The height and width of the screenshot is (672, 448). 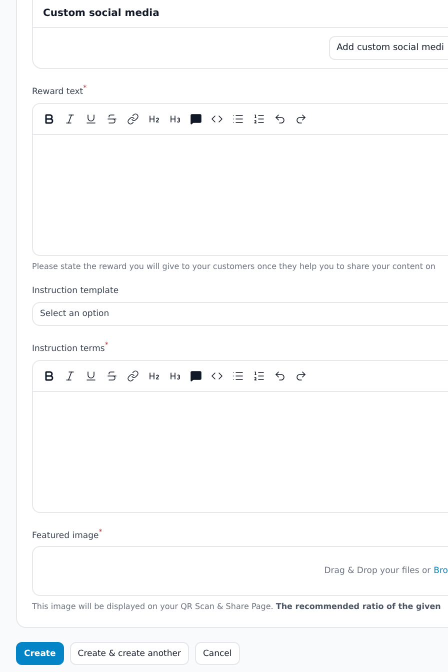 What do you see at coordinates (234, 266) in the screenshot?
I see `helper-text: Please state the reward you will give to your customers once they help you to share your content on` at bounding box center [234, 266].